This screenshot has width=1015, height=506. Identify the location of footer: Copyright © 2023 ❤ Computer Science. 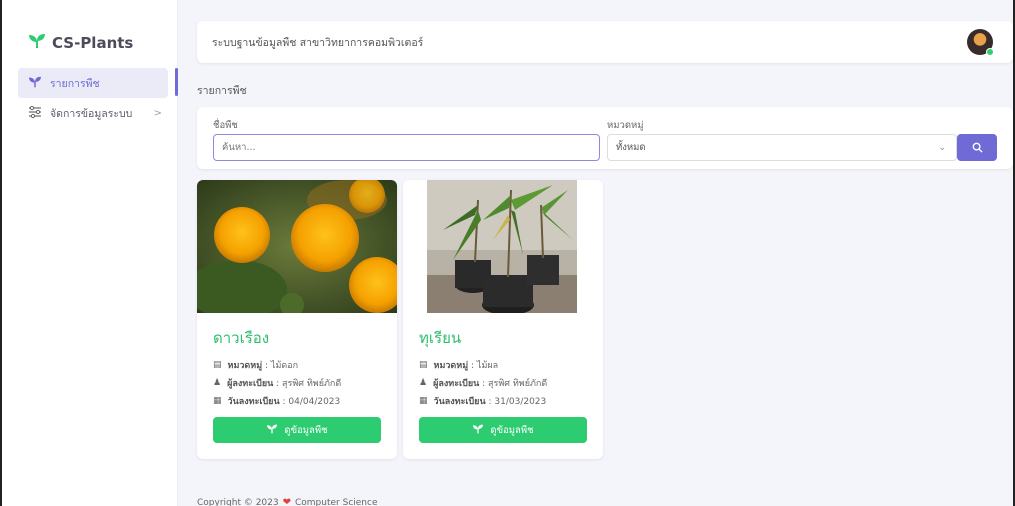
(287, 501).